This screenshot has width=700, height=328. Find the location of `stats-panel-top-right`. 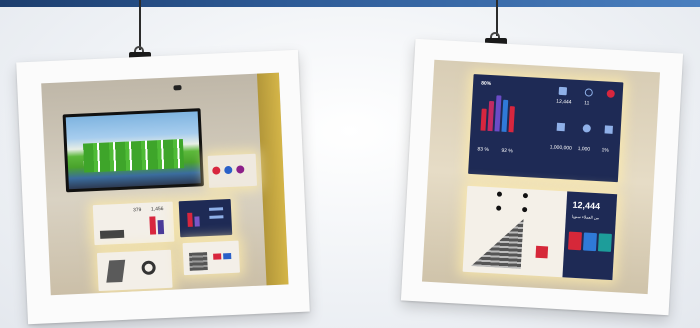

stats-panel-top-right is located at coordinates (205, 218).